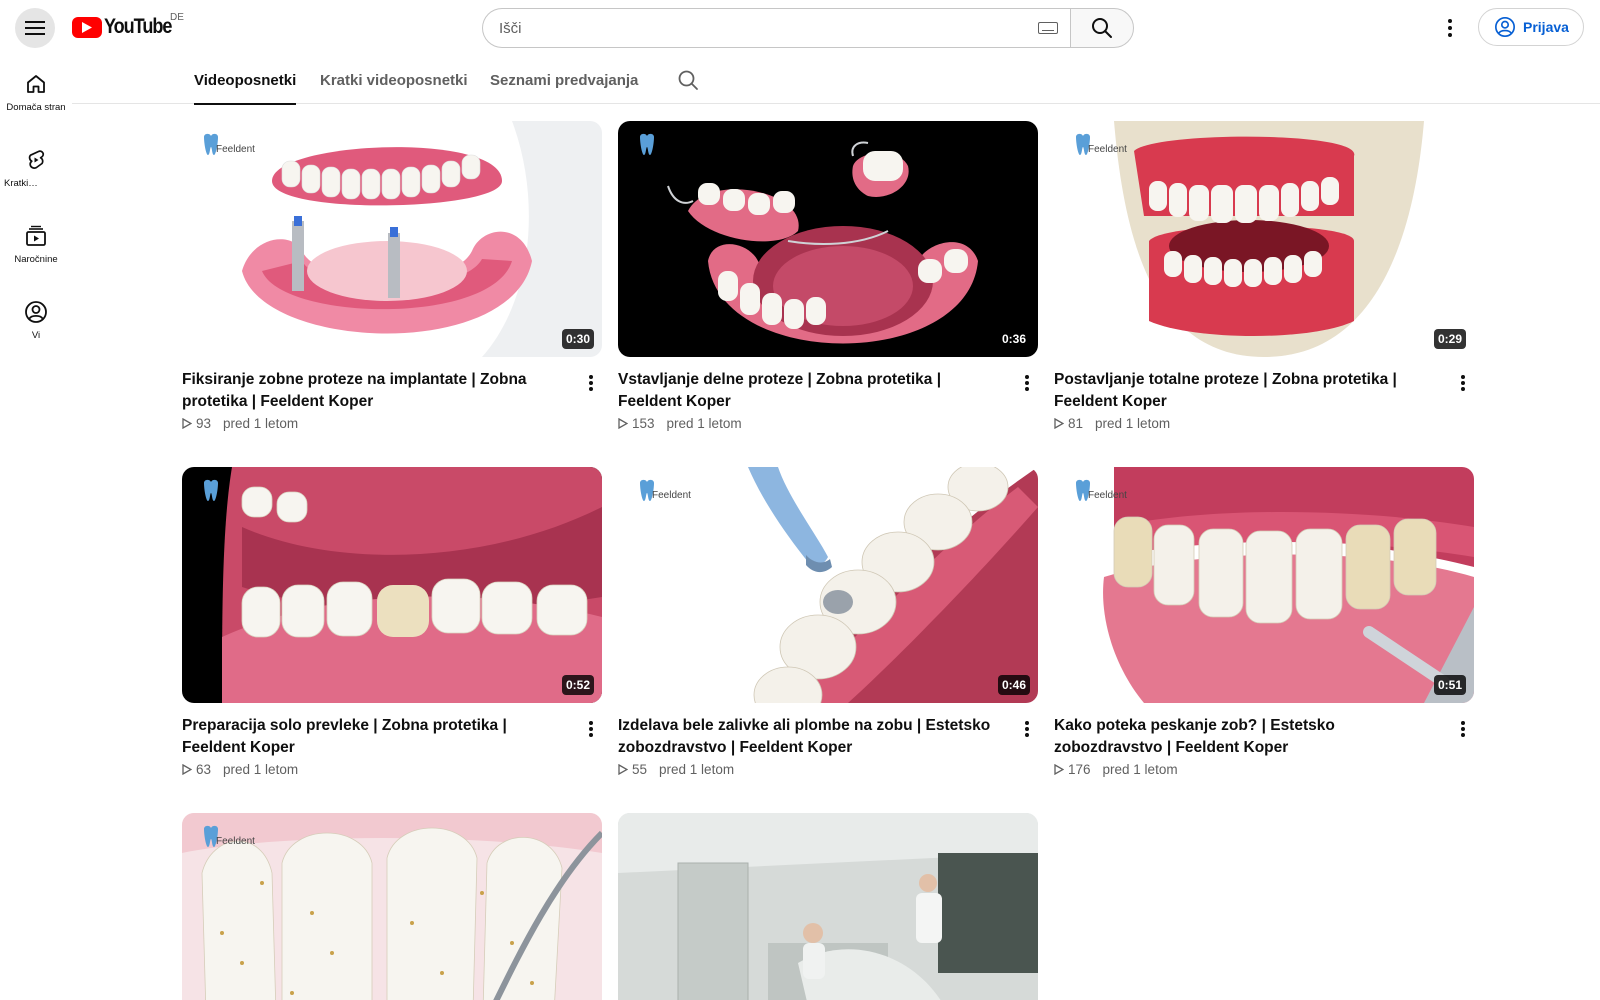  I want to click on country-code: DE, so click(177, 17).